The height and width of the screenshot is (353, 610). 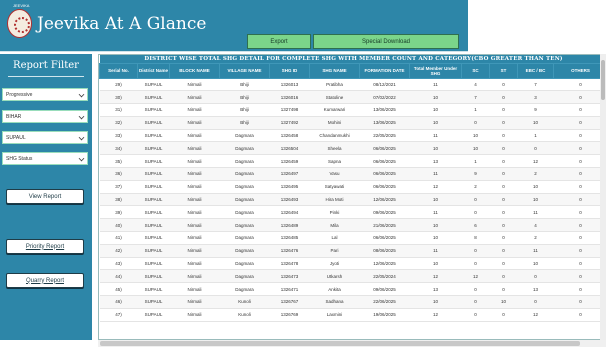 I want to click on horizontal-scrollbar-thumb, so click(x=340, y=343).